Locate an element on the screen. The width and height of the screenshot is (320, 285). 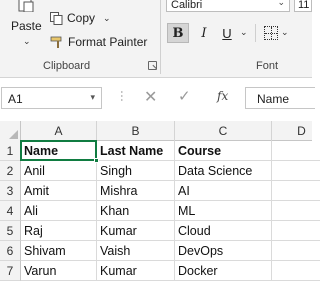
clipboard-group-label: Clipboard is located at coordinates (67, 66).